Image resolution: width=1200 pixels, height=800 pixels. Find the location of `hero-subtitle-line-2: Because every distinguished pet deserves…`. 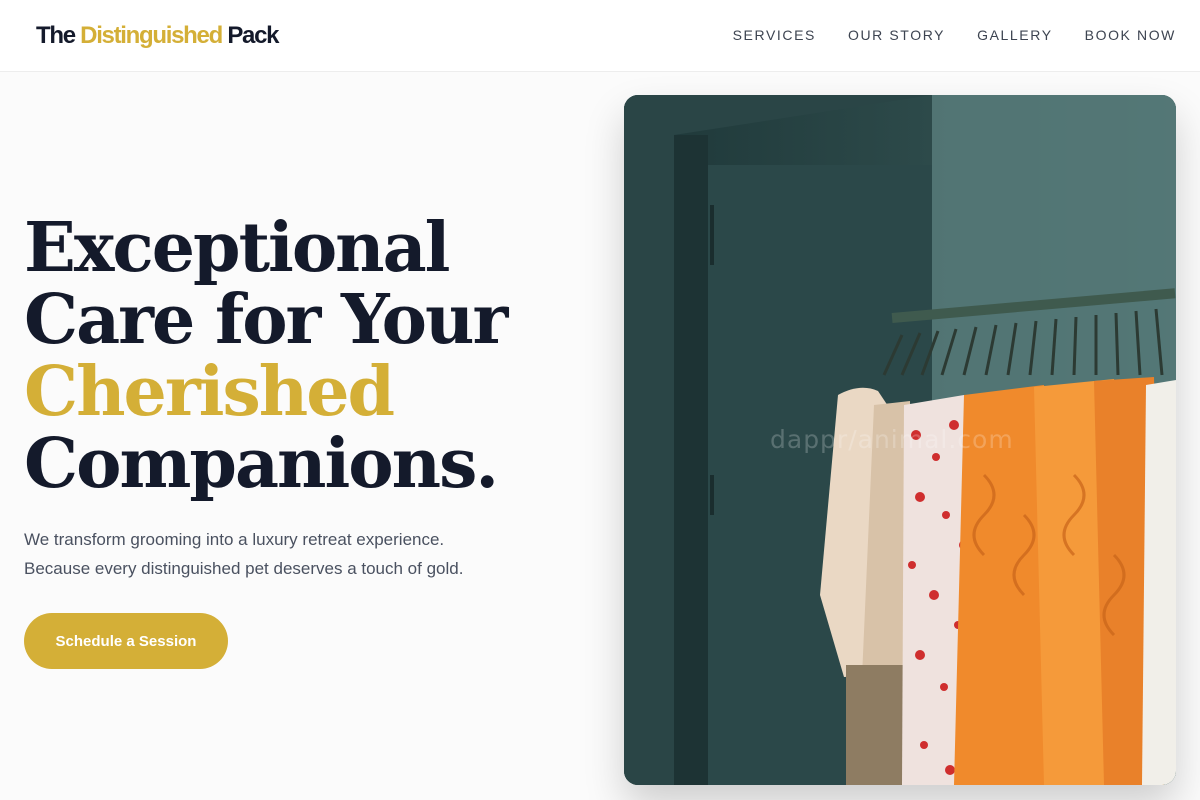

hero-subtitle-line-2: Because every distinguished pet deserves… is located at coordinates (244, 568).